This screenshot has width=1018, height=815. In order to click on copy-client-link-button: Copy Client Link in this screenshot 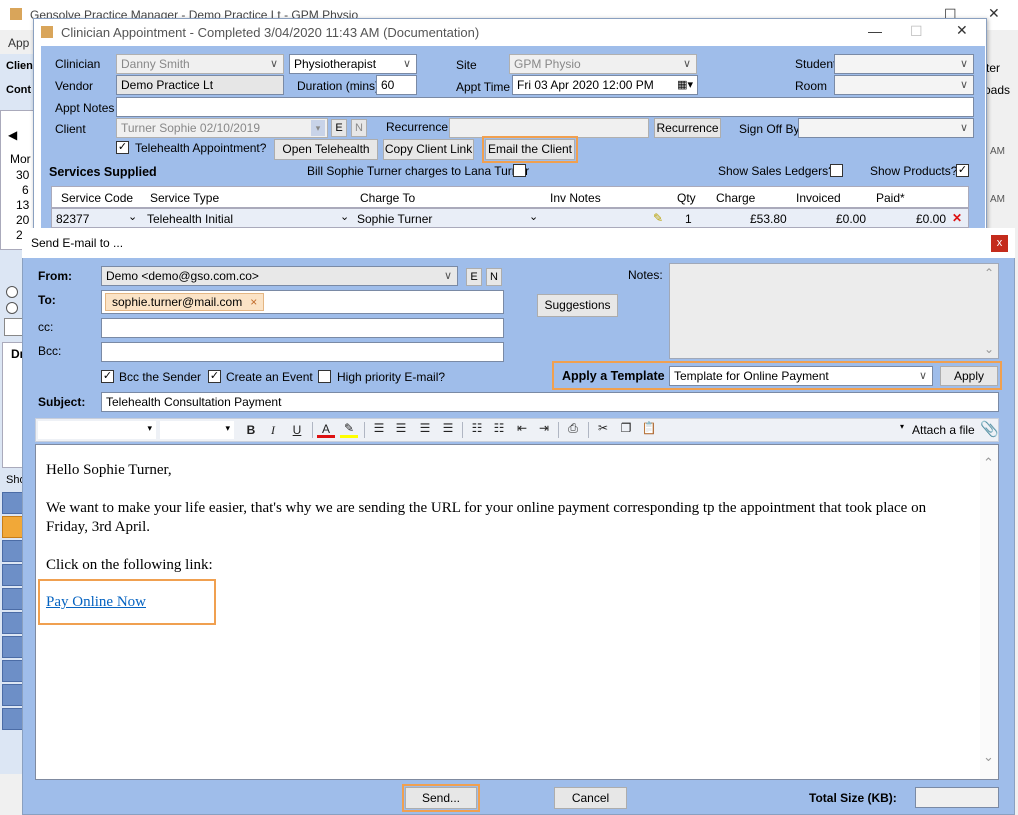, I will do `click(428, 149)`.